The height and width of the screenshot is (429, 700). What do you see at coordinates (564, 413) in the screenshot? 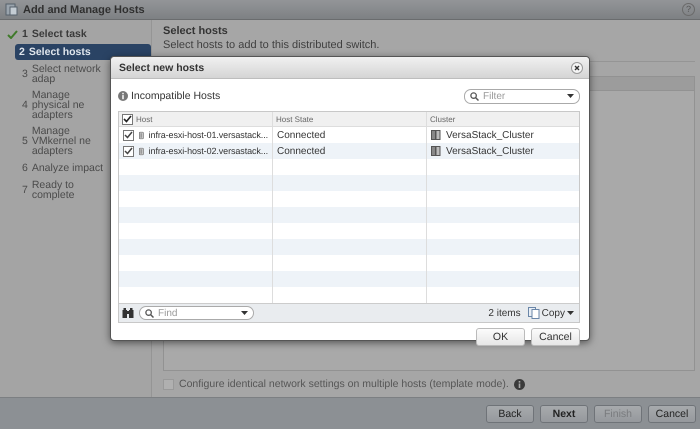
I see `wizard-button: Next` at bounding box center [564, 413].